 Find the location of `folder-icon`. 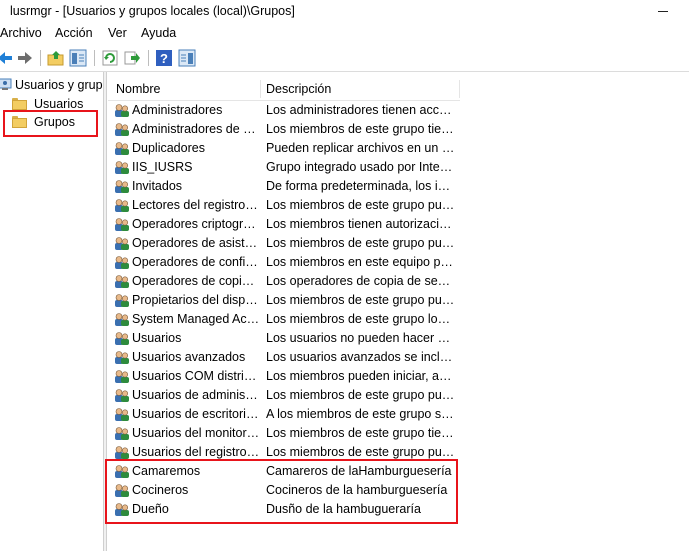

folder-icon is located at coordinates (19, 104).